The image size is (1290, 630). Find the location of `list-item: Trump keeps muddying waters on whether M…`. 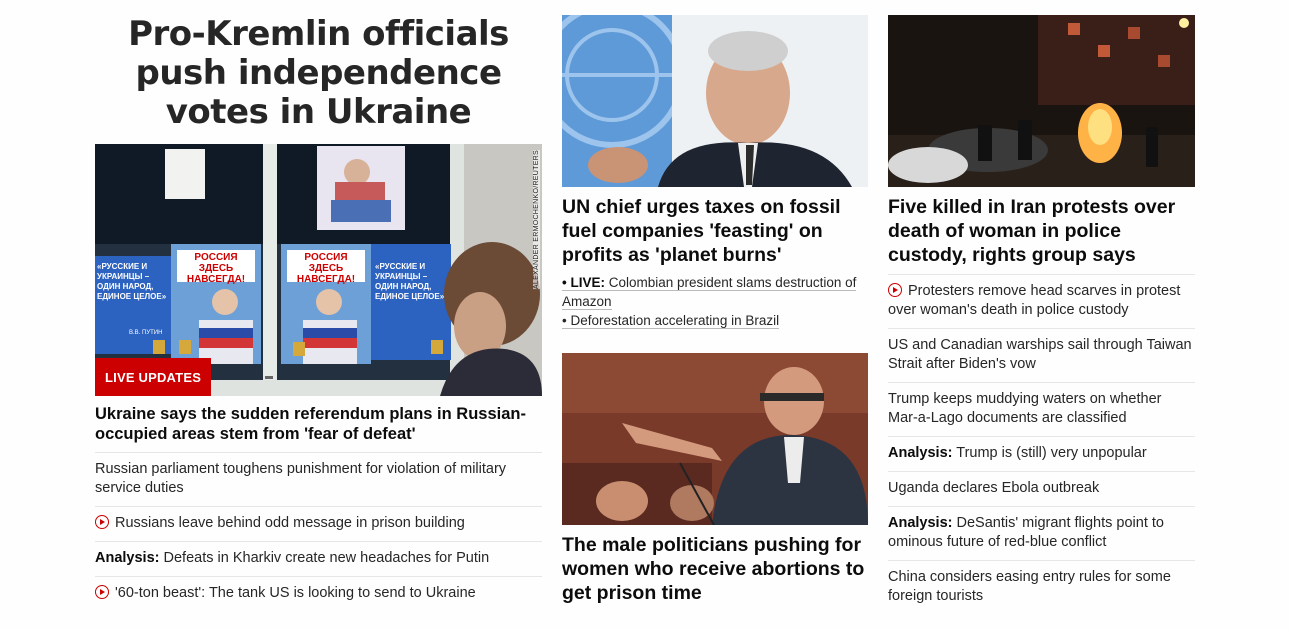

list-item: Trump keeps muddying waters on whether M… is located at coordinates (1041, 410).